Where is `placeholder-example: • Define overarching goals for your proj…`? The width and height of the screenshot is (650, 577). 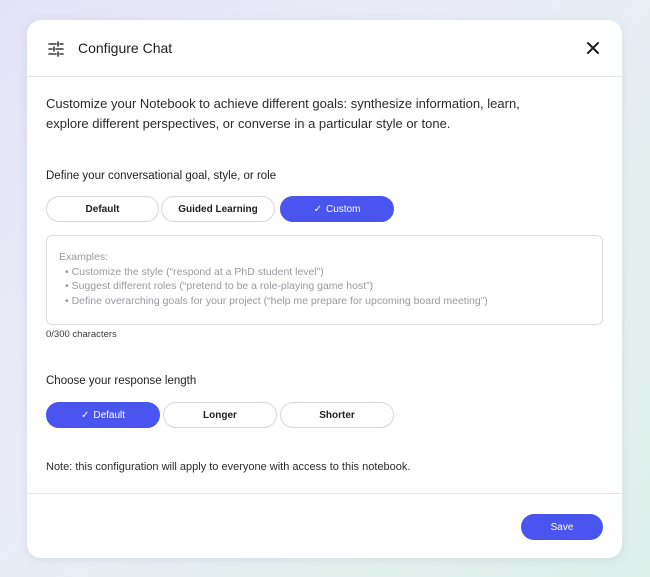 placeholder-example: • Define overarching goals for your proj… is located at coordinates (276, 300).